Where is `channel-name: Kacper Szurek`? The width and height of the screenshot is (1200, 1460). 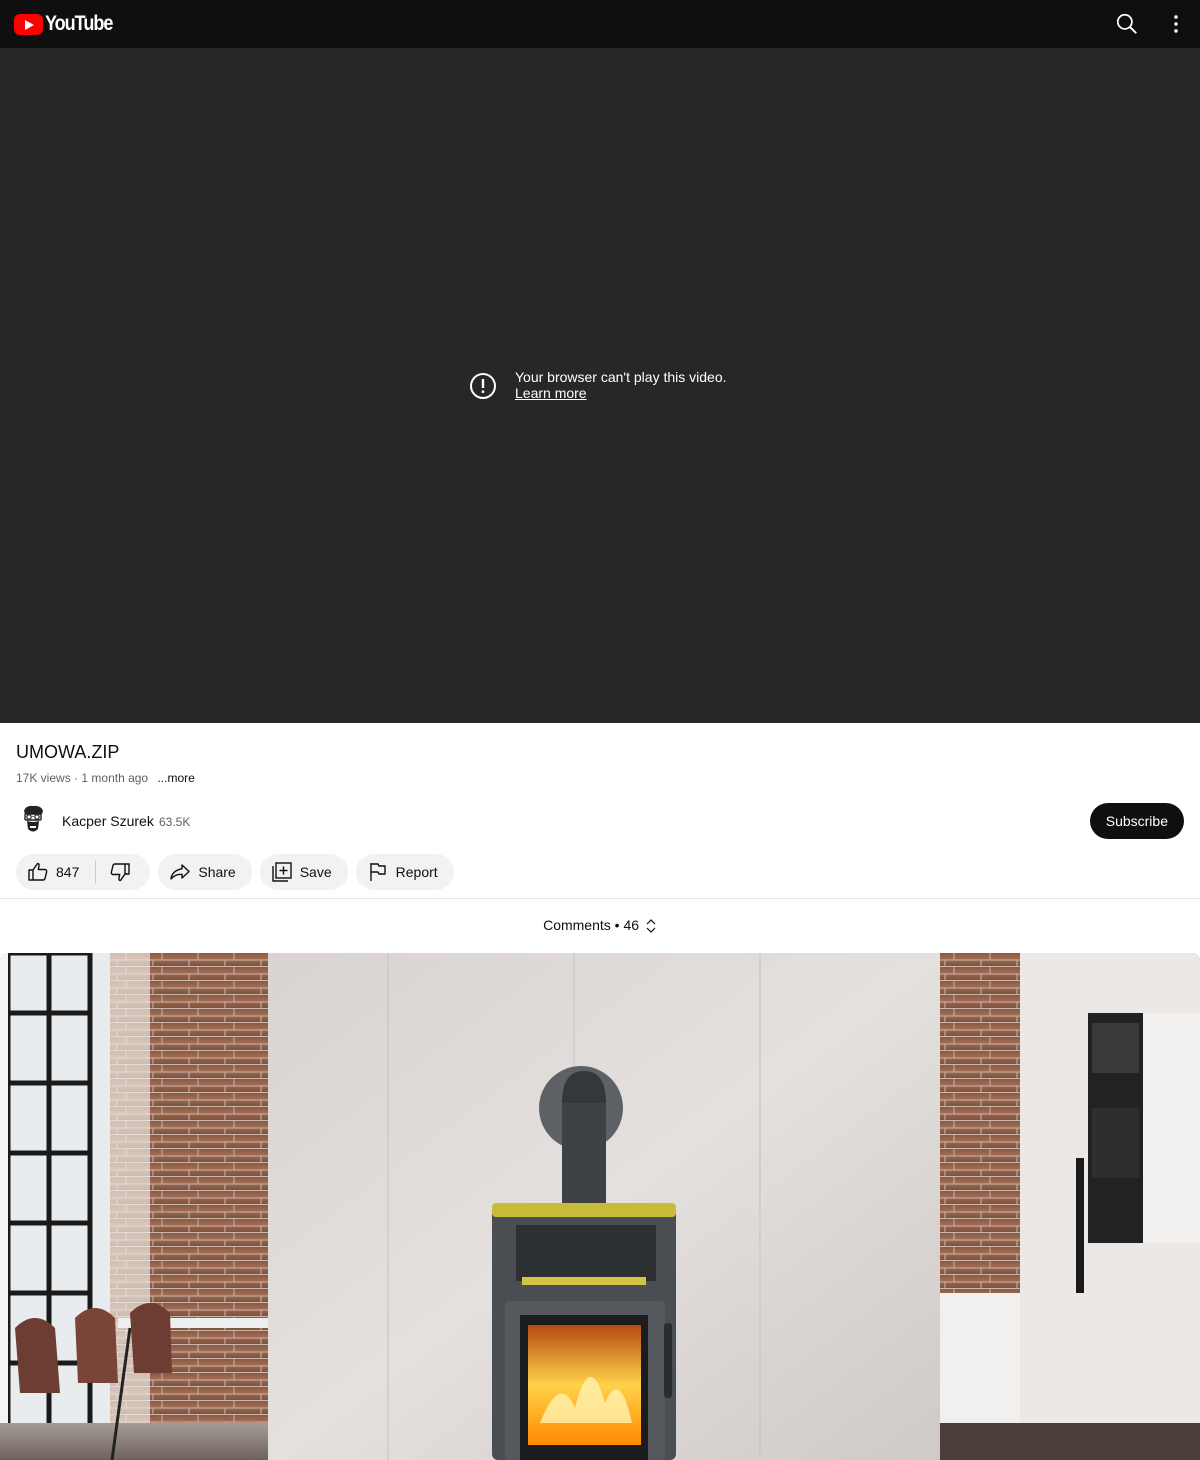
channel-name: Kacper Szurek is located at coordinates (108, 821).